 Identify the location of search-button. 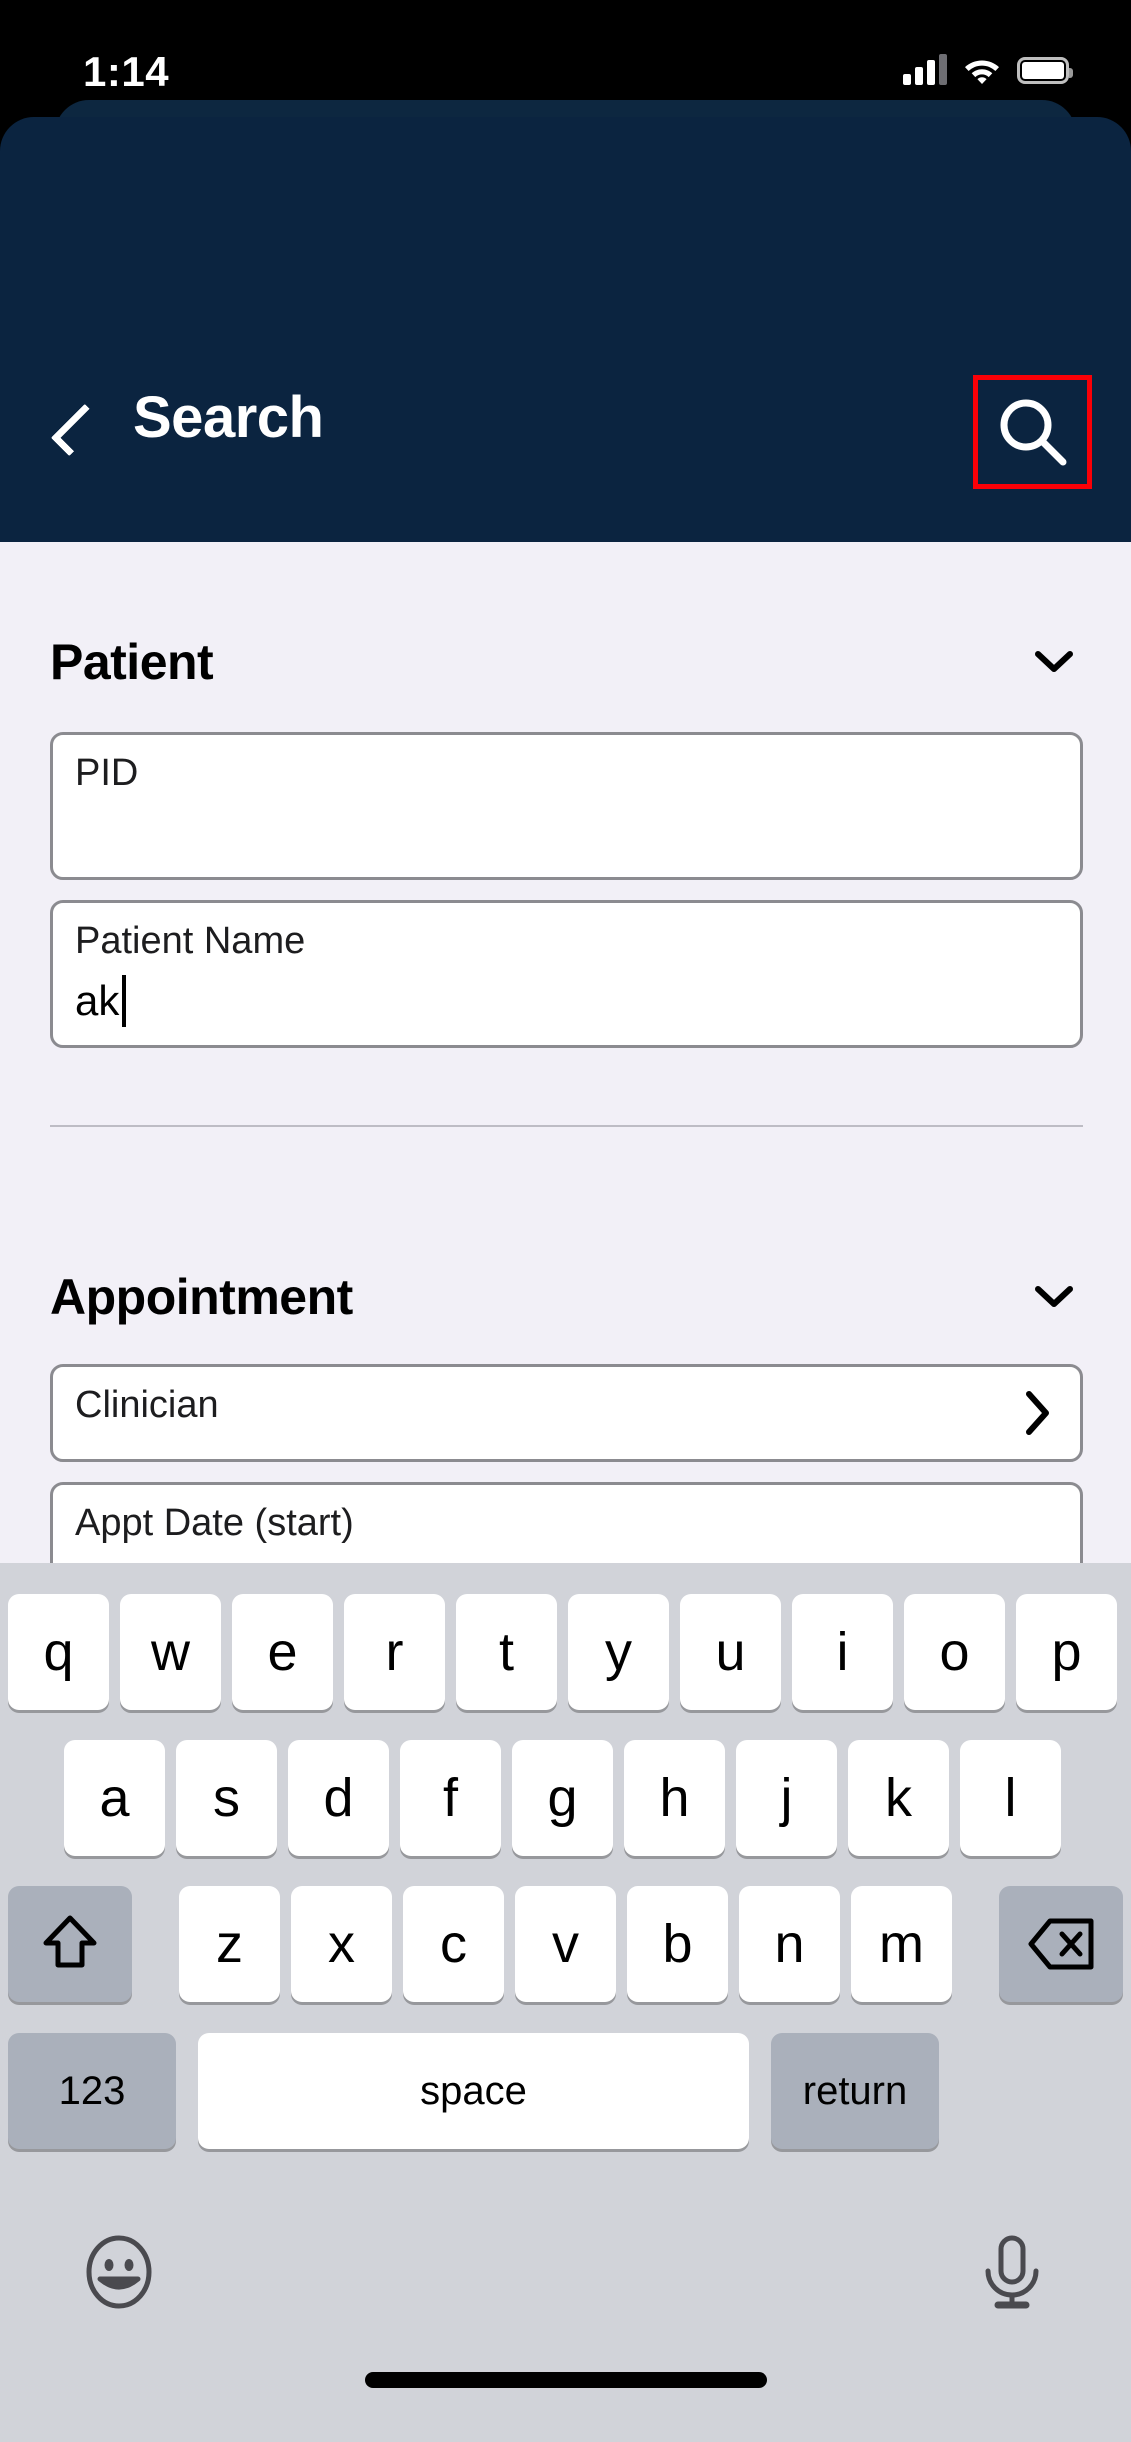
(1032, 432).